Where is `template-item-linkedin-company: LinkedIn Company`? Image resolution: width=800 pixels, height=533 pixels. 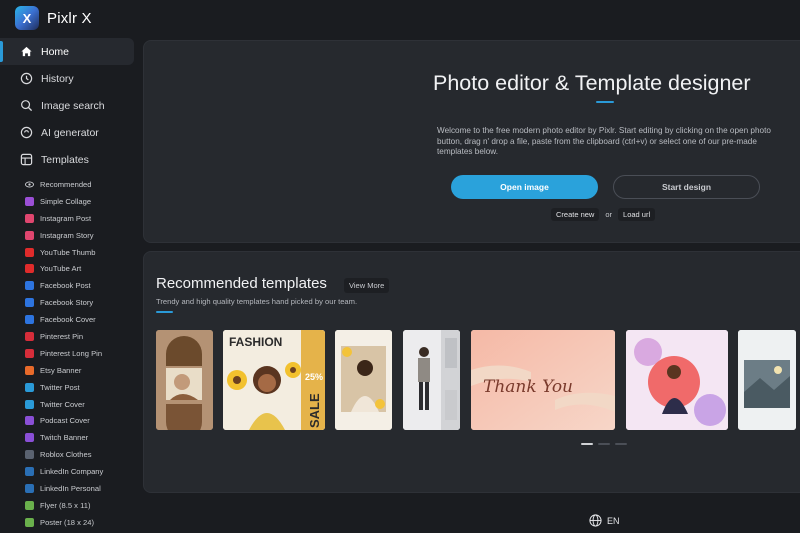
template-item-linkedin-company: LinkedIn Company is located at coordinates (70, 471).